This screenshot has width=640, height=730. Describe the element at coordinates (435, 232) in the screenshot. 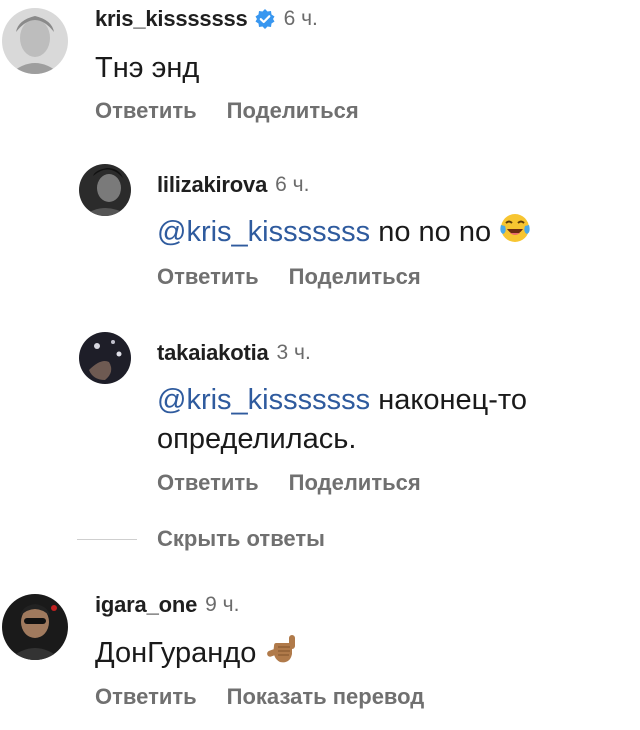

I see `comment-body: no no no` at that location.